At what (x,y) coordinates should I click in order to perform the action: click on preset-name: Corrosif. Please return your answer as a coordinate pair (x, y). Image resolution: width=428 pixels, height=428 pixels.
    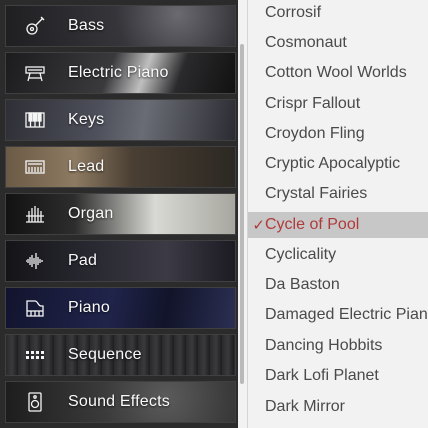
    Looking at the image, I should click on (293, 12).